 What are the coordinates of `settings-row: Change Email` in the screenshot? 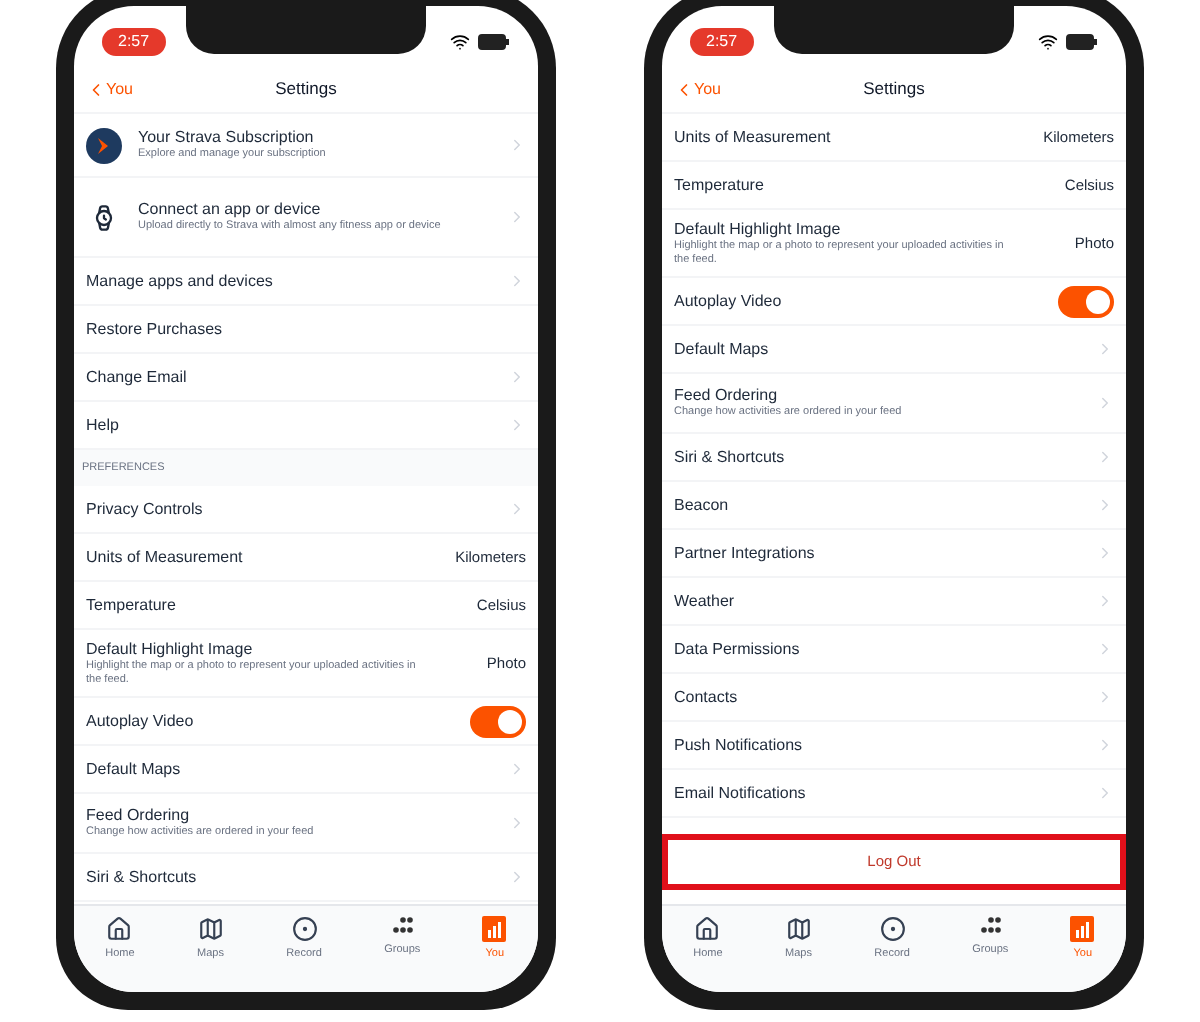 It's located at (306, 378).